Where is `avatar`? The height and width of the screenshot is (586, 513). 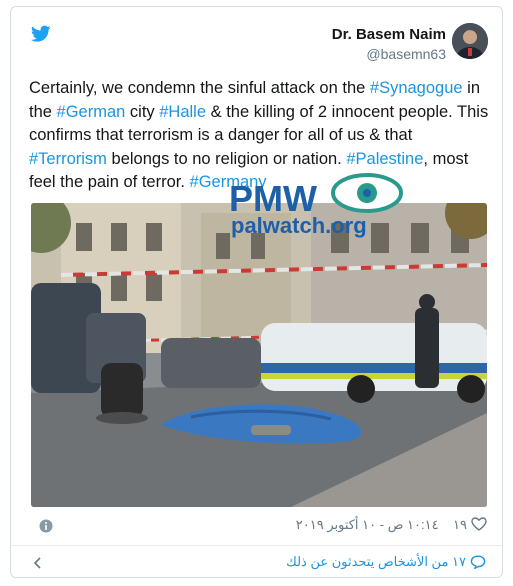 avatar is located at coordinates (470, 41).